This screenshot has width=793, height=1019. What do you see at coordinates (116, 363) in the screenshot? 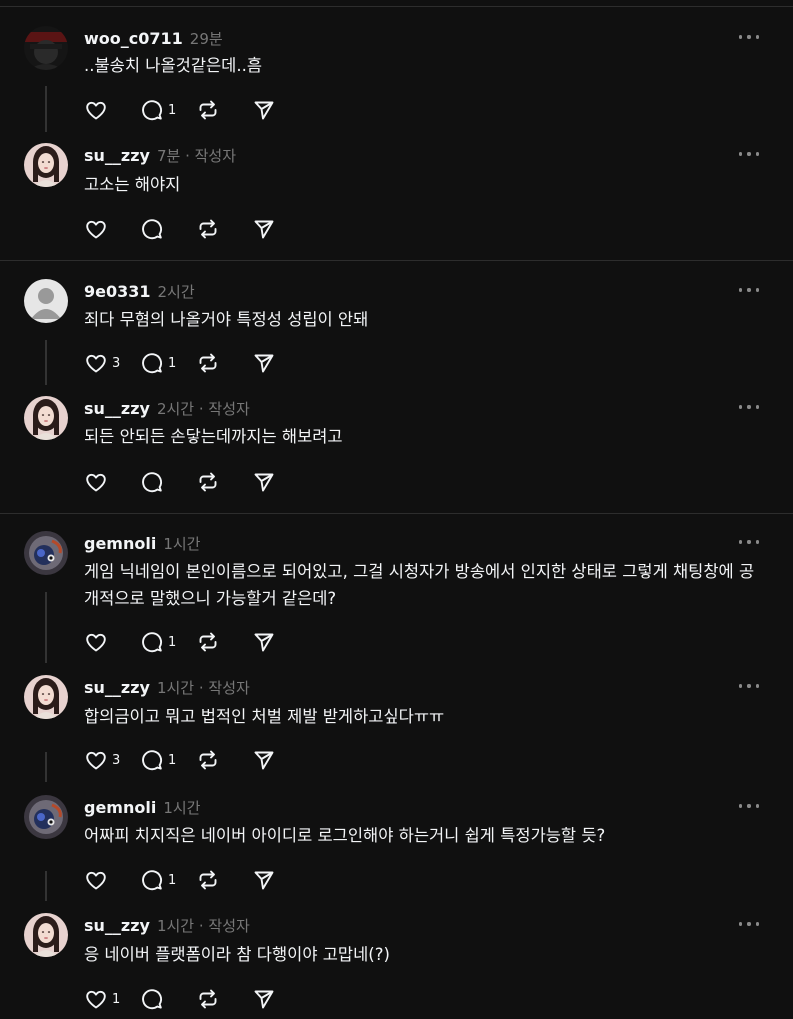
I see `like-count: 3` at bounding box center [116, 363].